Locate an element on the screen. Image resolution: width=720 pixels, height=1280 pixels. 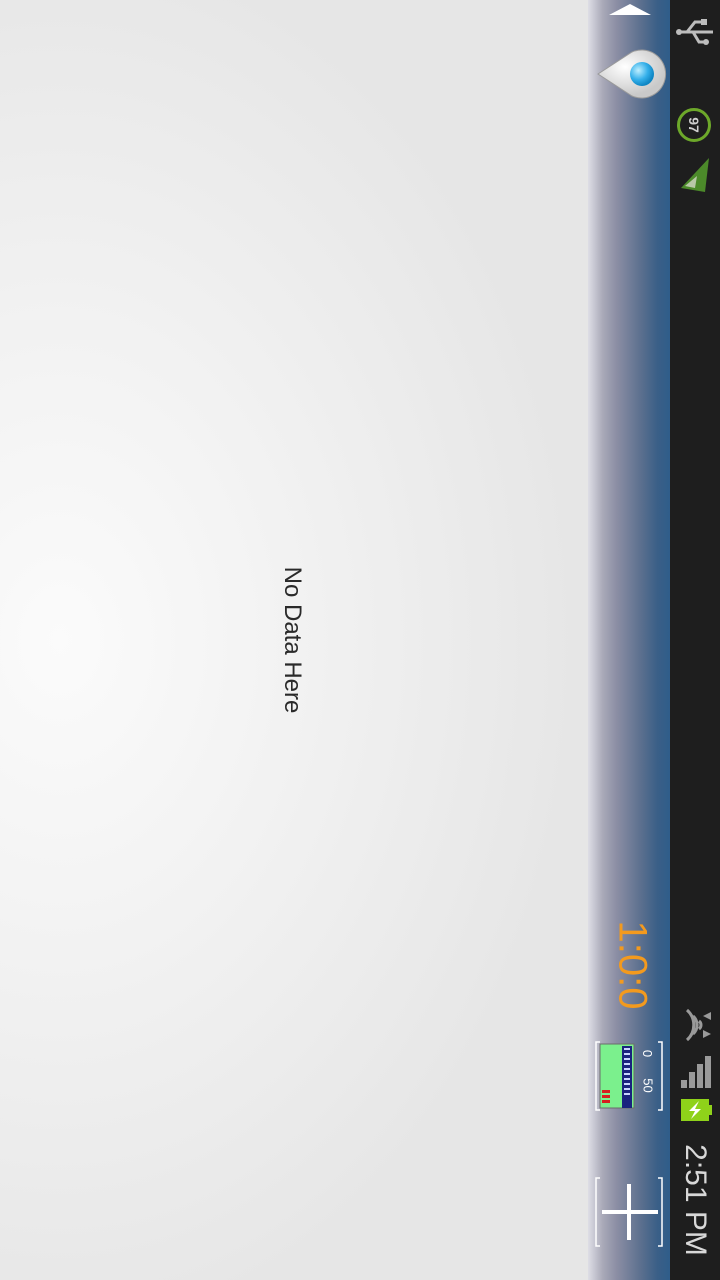
meter-icon is located at coordinates (630, 1076).